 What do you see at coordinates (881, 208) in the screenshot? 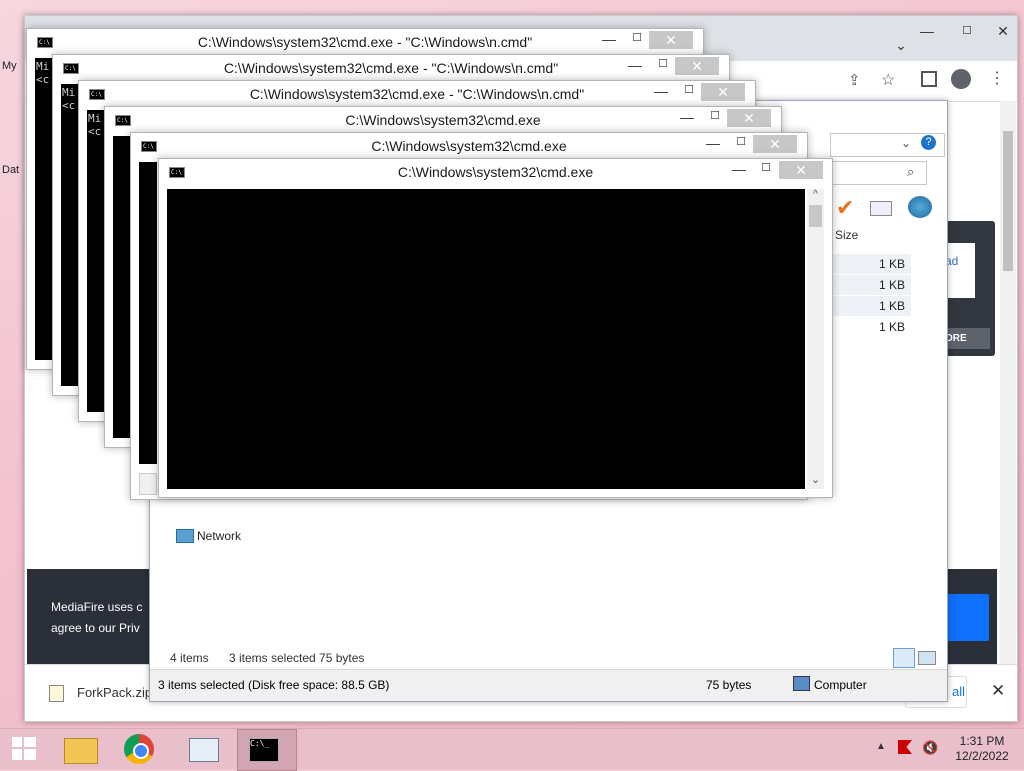
I see `mail-icon` at bounding box center [881, 208].